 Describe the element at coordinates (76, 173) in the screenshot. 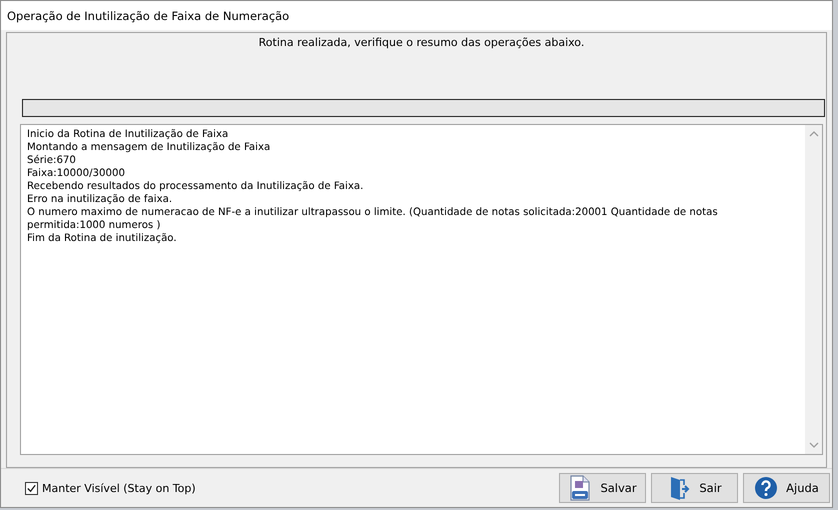

I see `log-line: Faixa:10000/30000` at that location.